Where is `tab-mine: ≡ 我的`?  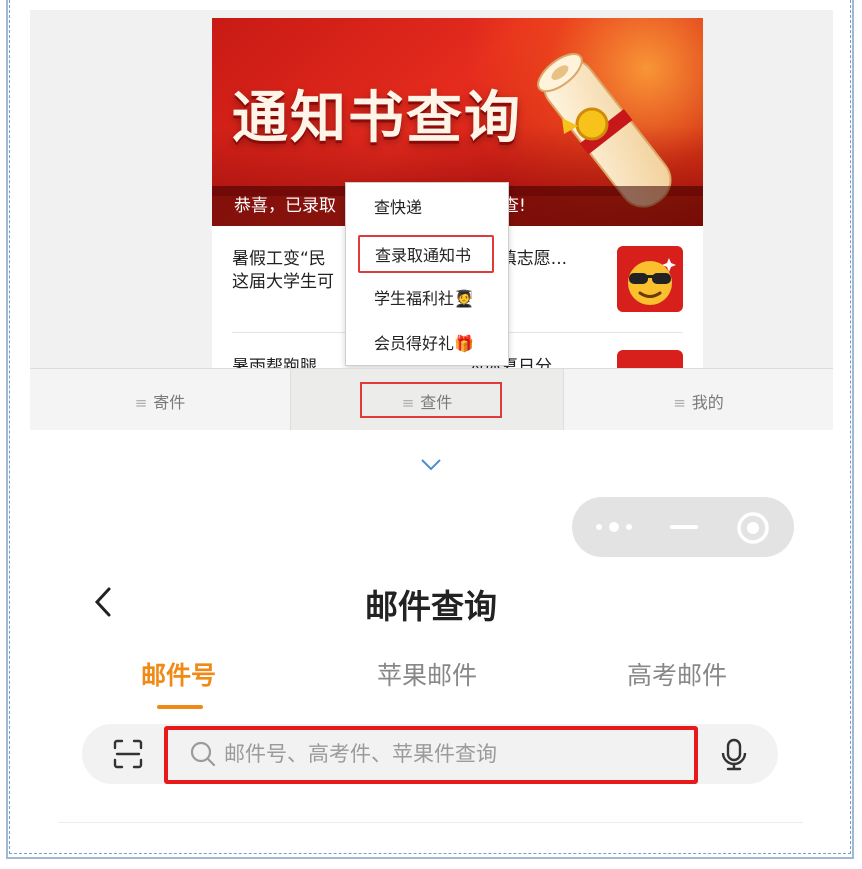 tab-mine: ≡ 我的 is located at coordinates (698, 399).